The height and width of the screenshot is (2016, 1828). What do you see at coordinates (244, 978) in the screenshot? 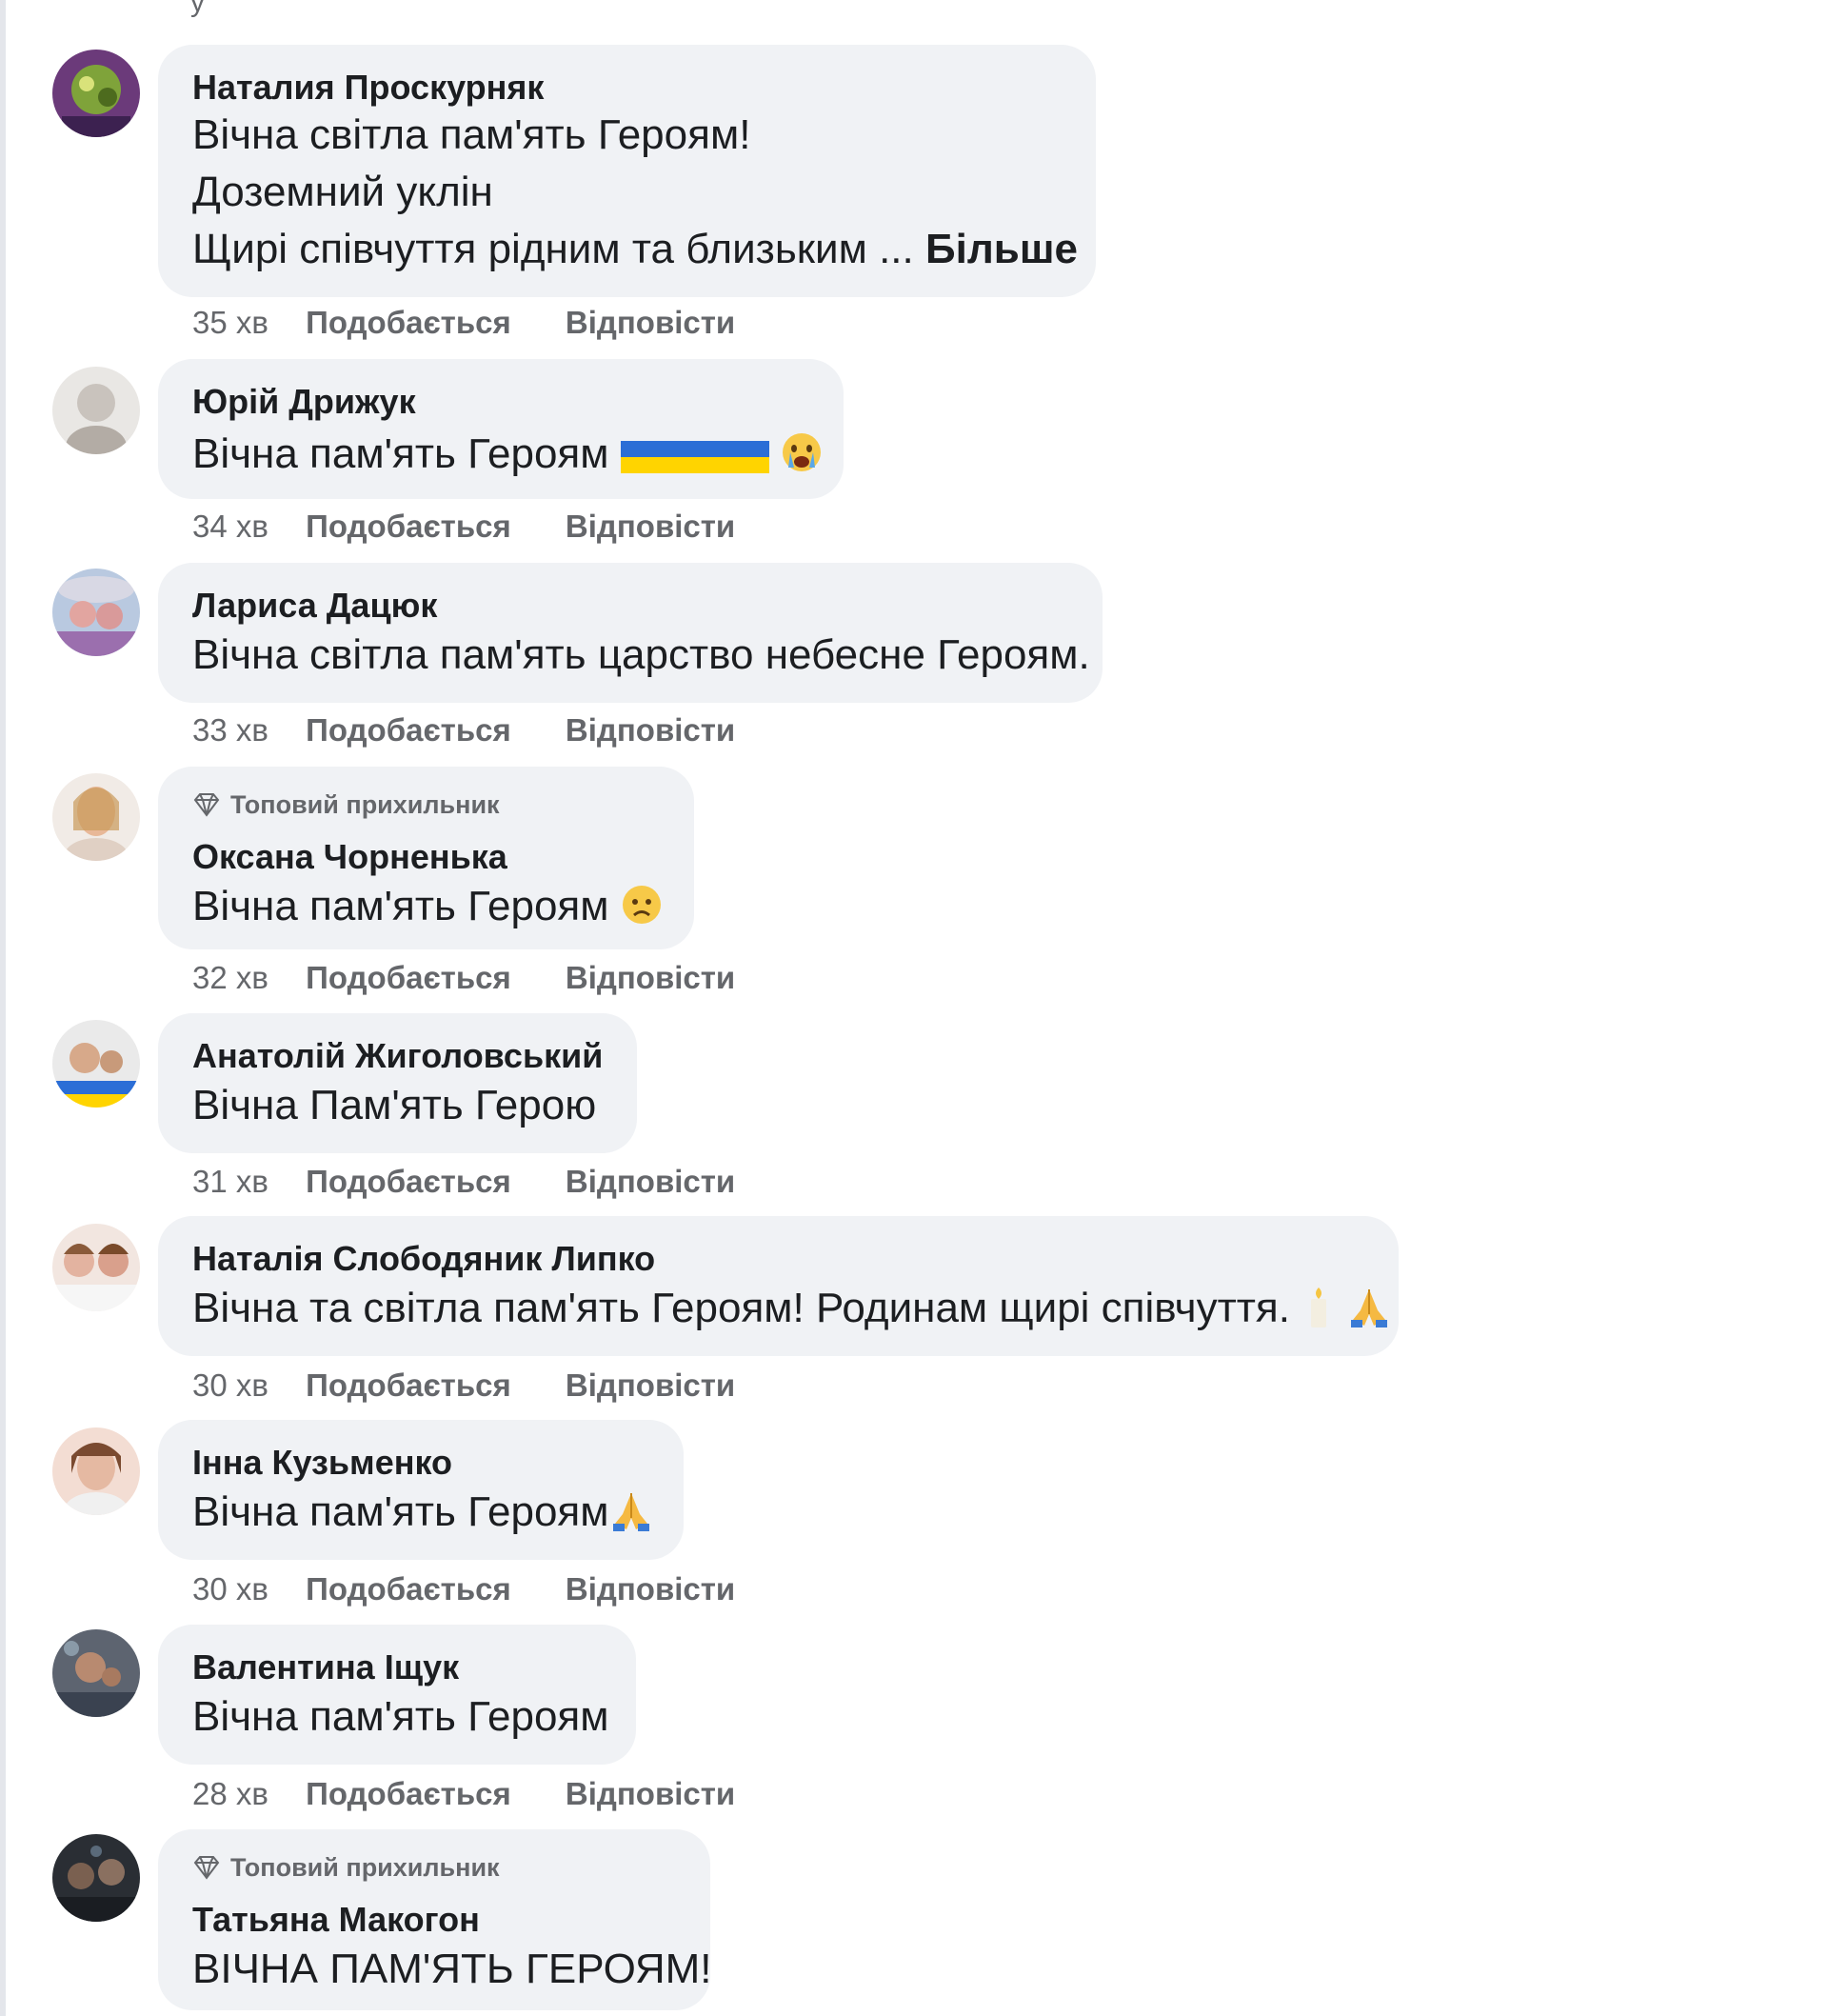
I see `comment-timestamp: 32 хв` at bounding box center [244, 978].